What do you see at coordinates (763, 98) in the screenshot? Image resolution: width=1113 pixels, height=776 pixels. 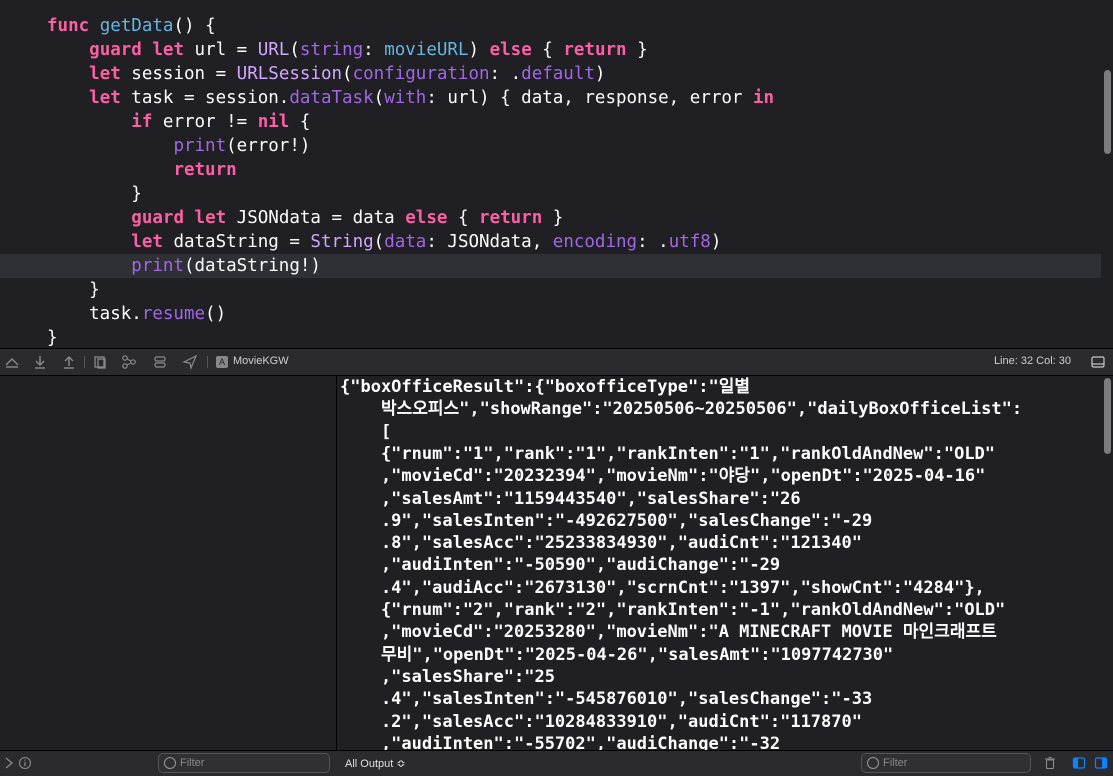 I see `code-token: in` at bounding box center [763, 98].